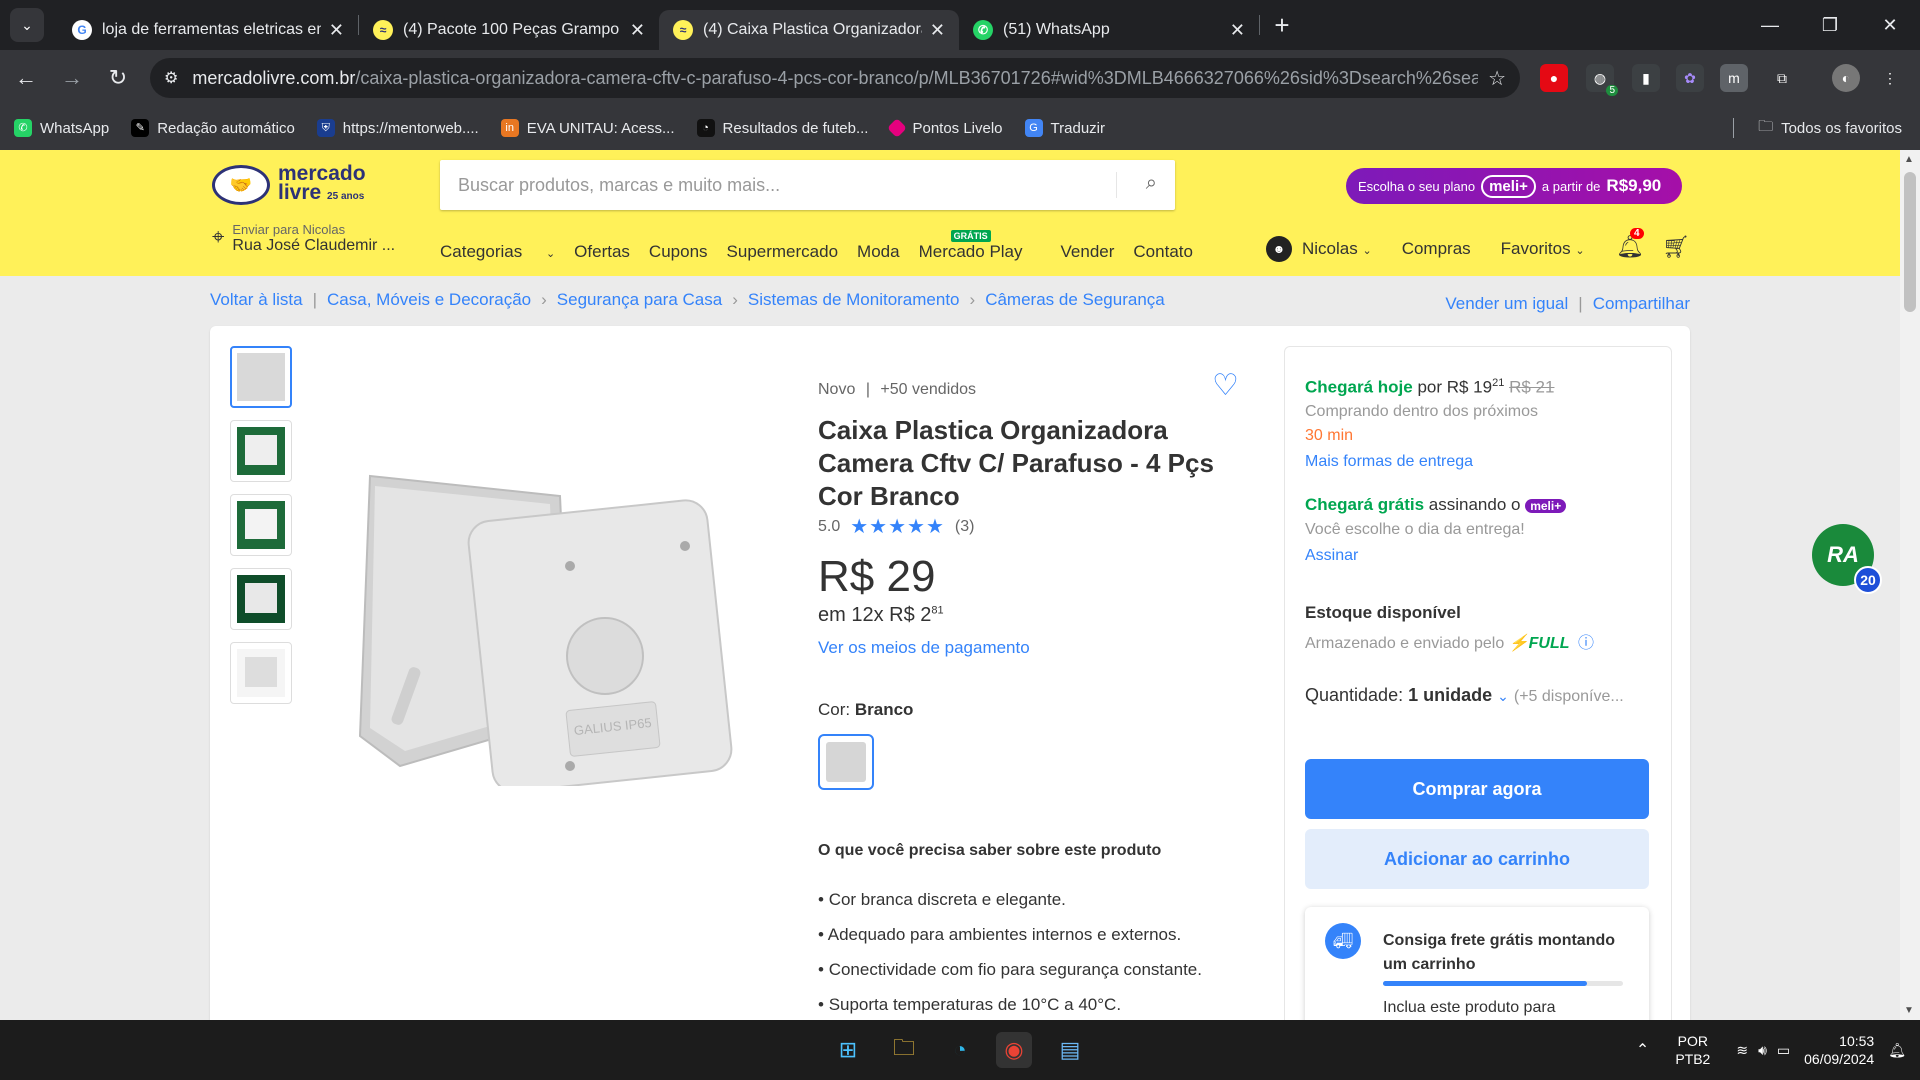 The width and height of the screenshot is (1920, 1080). I want to click on search-icon: ⌕, so click(1151, 183).